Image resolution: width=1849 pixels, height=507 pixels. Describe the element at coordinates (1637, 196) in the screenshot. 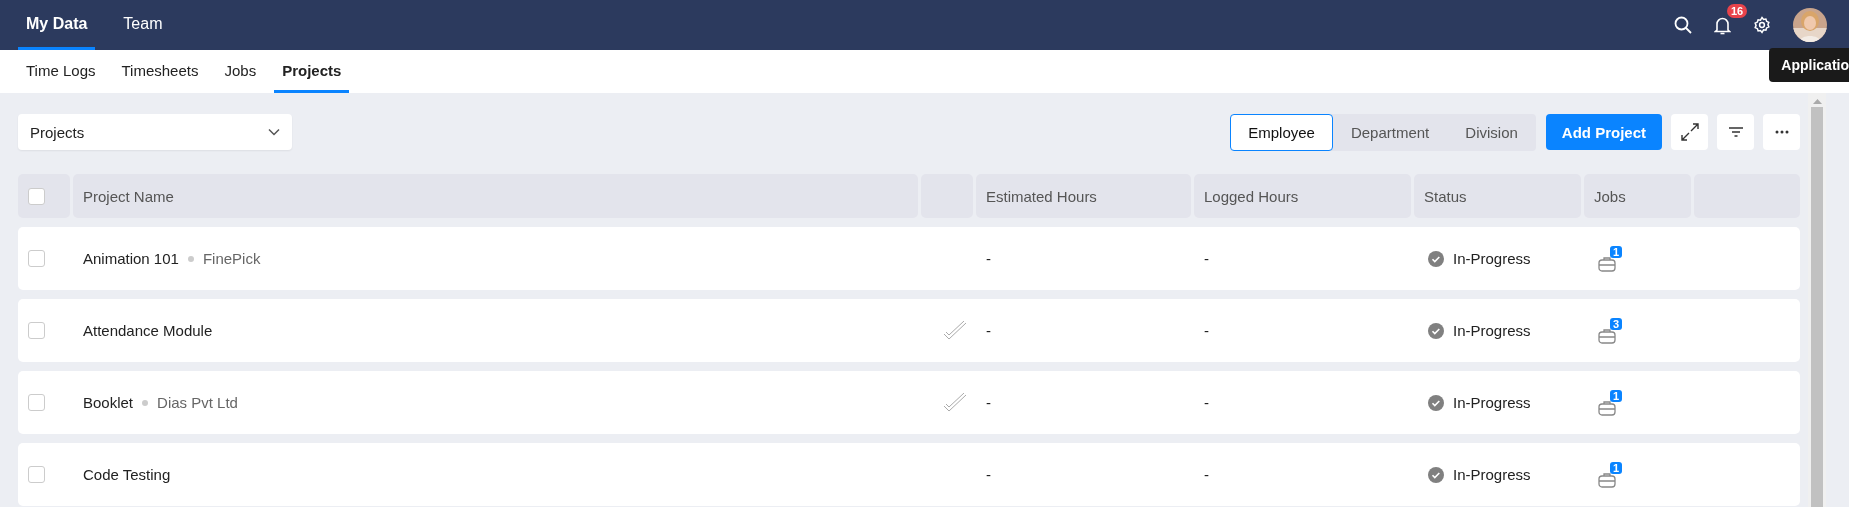

I see `column-header: Jobs` at that location.